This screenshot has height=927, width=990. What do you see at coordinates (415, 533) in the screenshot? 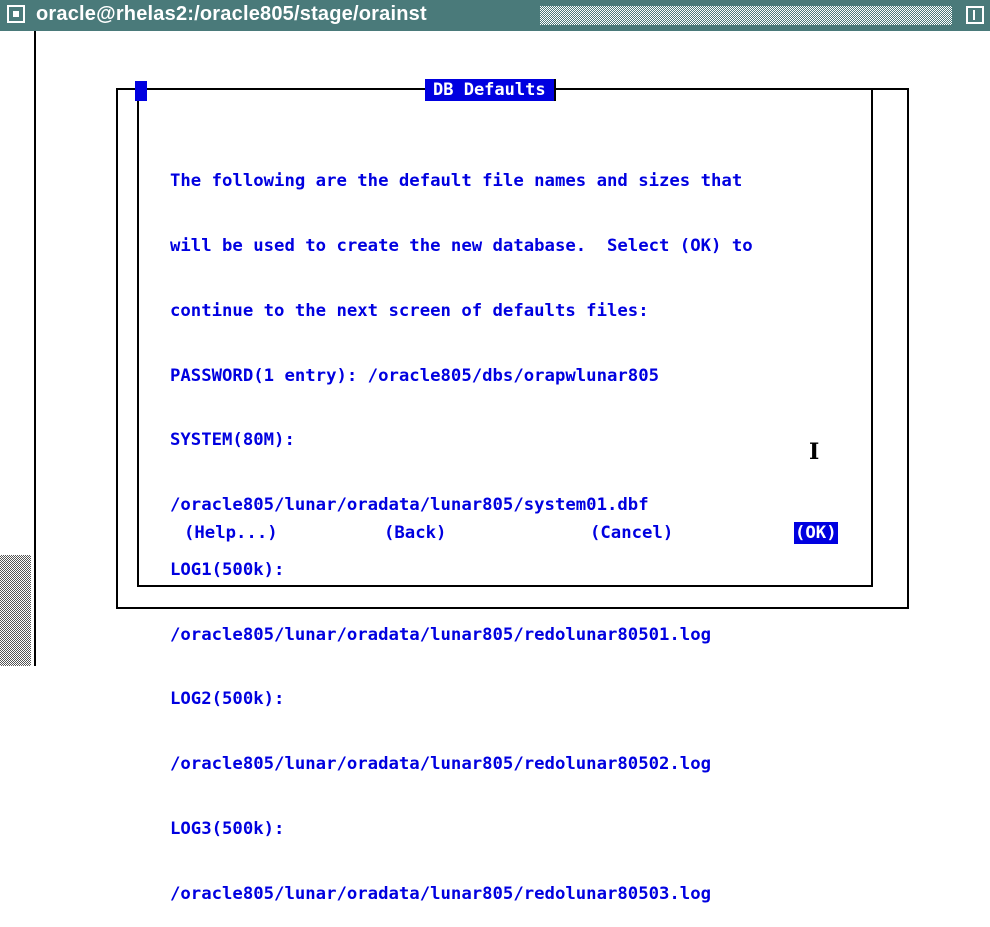
I see `back-button: (Back)` at bounding box center [415, 533].